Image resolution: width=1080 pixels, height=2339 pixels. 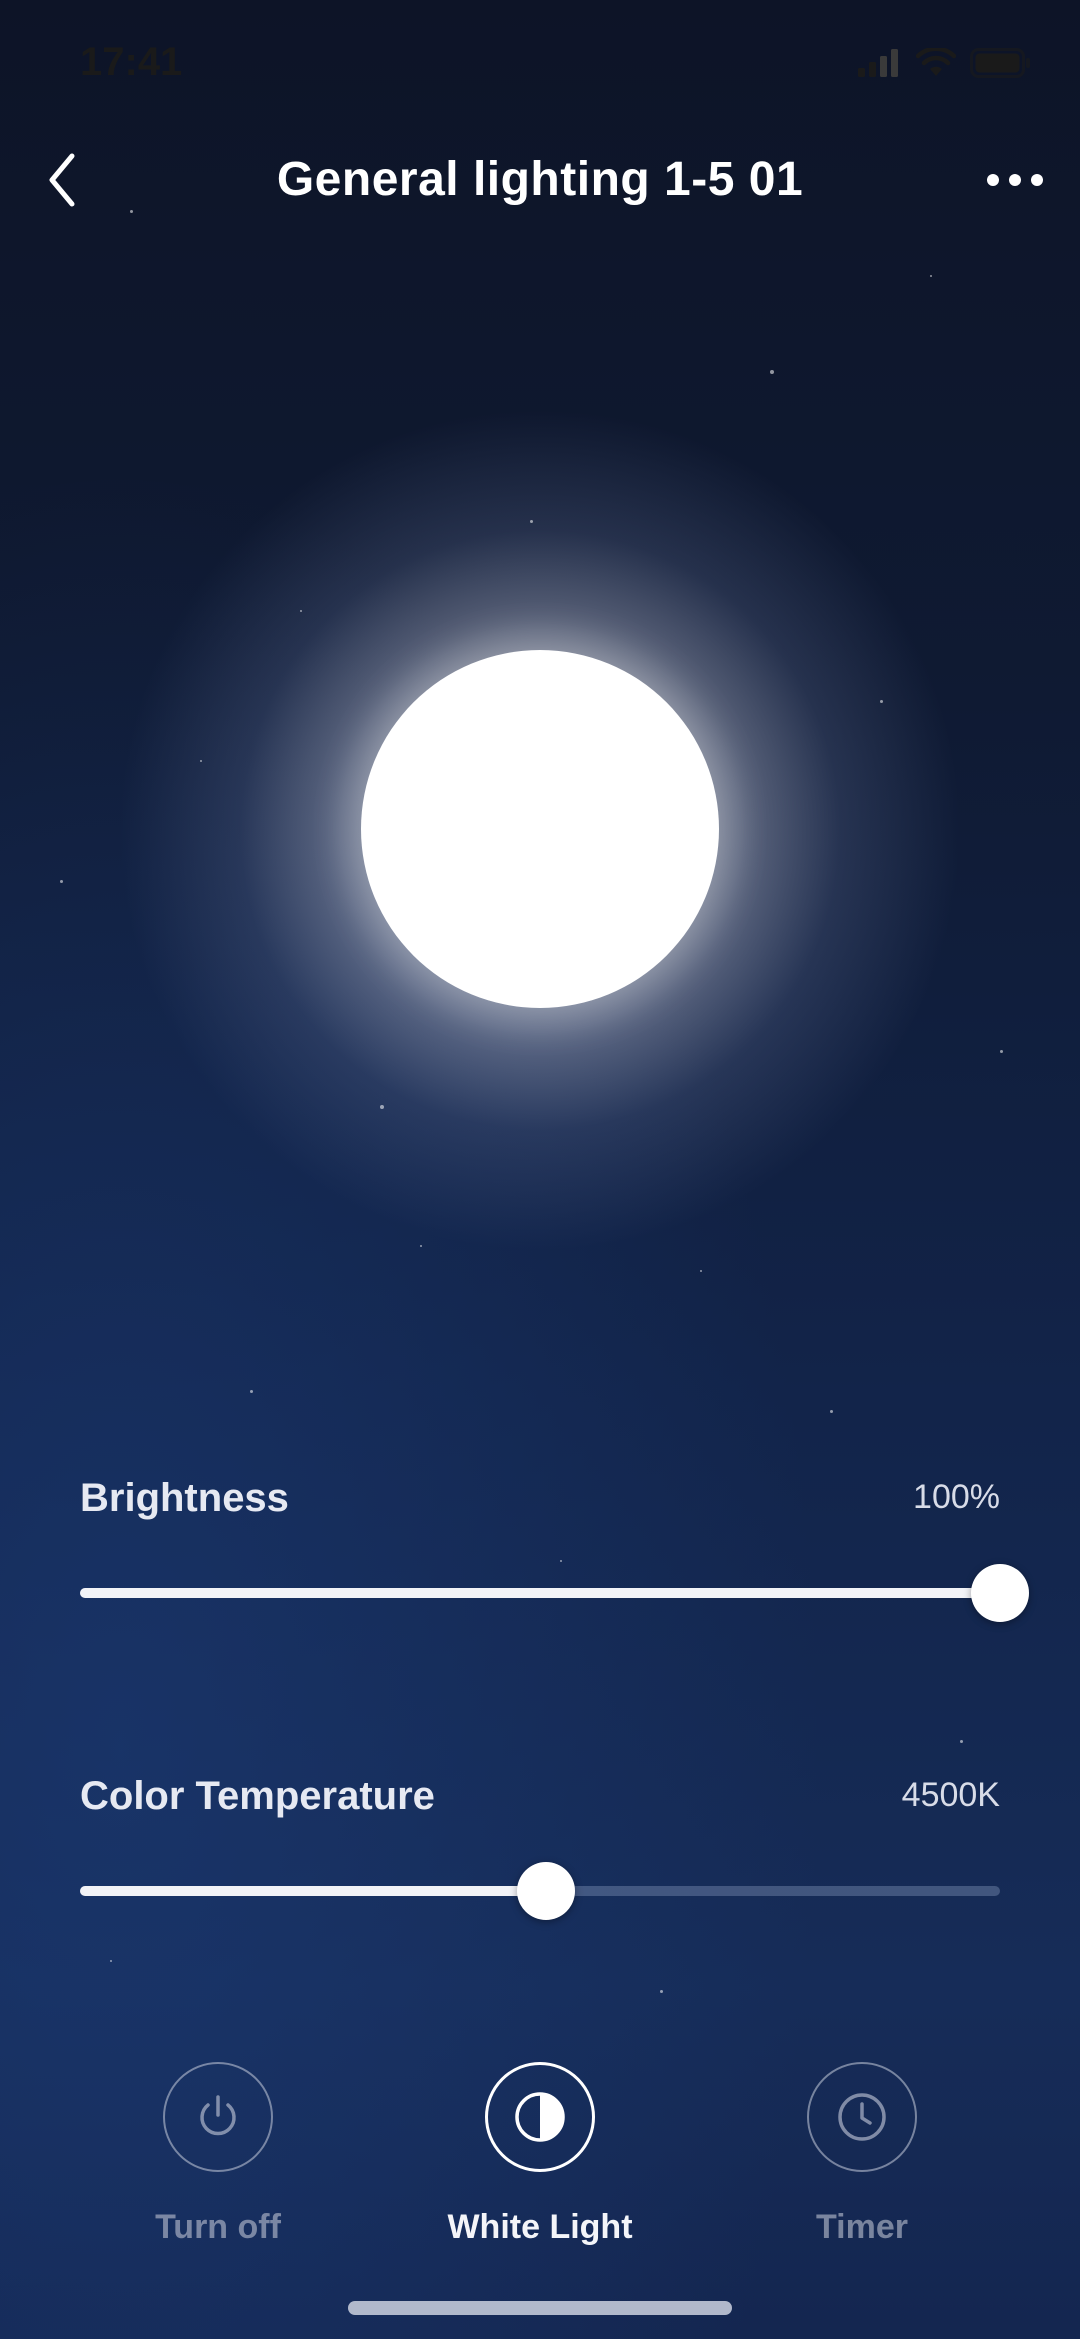 What do you see at coordinates (540, 829) in the screenshot?
I see `light-preview-orb` at bounding box center [540, 829].